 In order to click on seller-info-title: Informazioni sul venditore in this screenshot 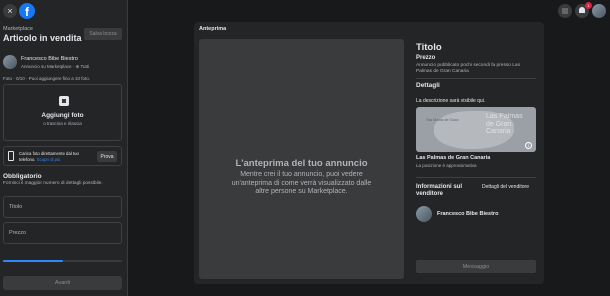, I will do `click(439, 190)`.